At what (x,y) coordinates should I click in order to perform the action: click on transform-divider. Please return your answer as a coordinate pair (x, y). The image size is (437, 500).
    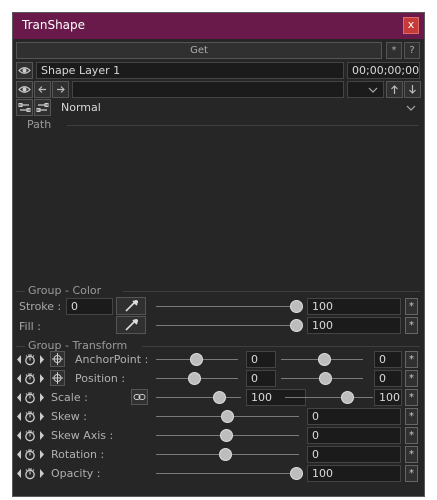
    Looking at the image, I should click on (281, 346).